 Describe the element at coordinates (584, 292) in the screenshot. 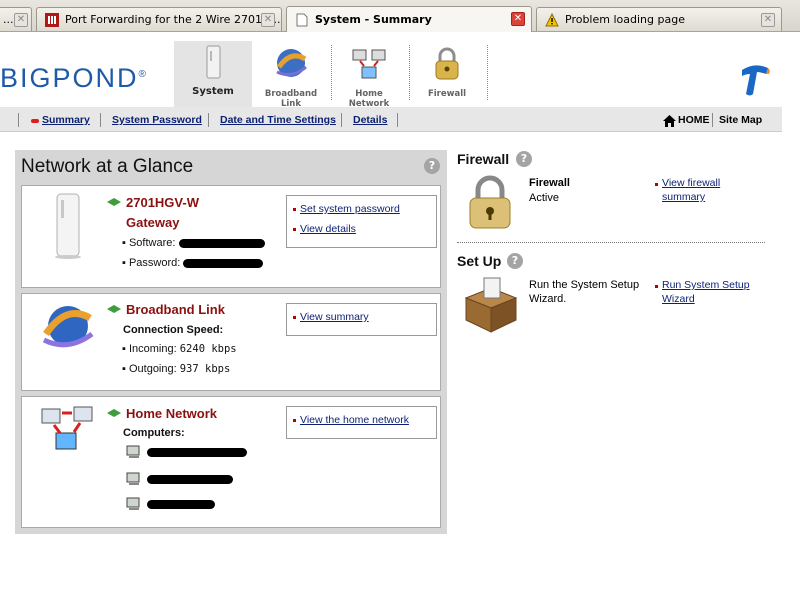

I see `setup-description: Run the System Setup Wizard.` at that location.